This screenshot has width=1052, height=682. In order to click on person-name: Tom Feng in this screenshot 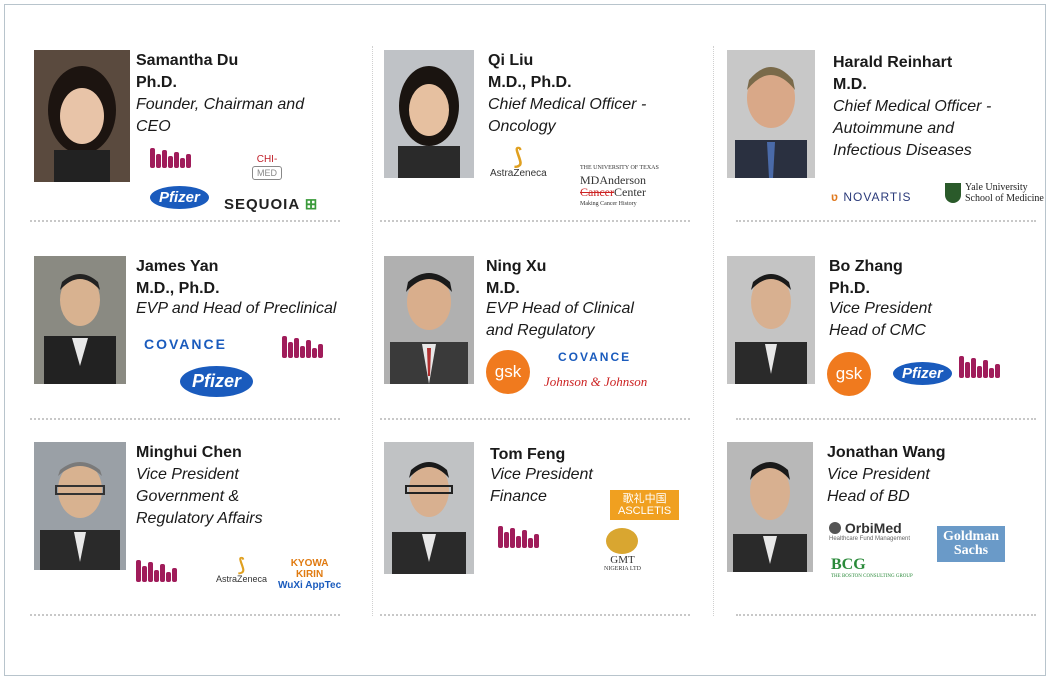, I will do `click(528, 454)`.